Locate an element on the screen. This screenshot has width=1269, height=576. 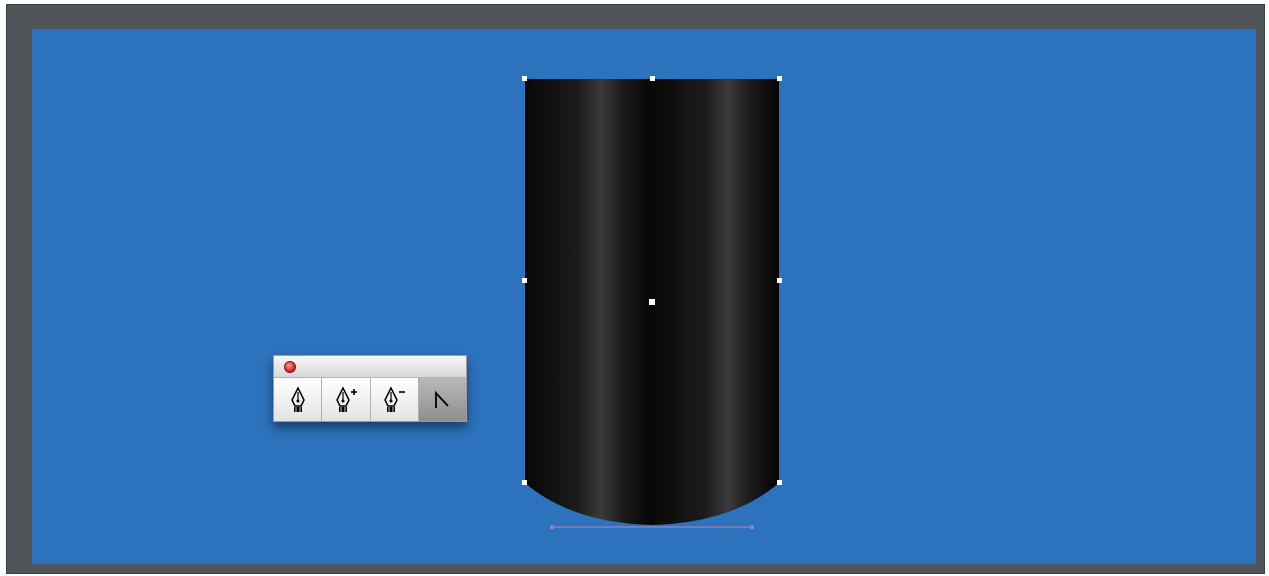
delete-anchor-point-button is located at coordinates (394, 399).